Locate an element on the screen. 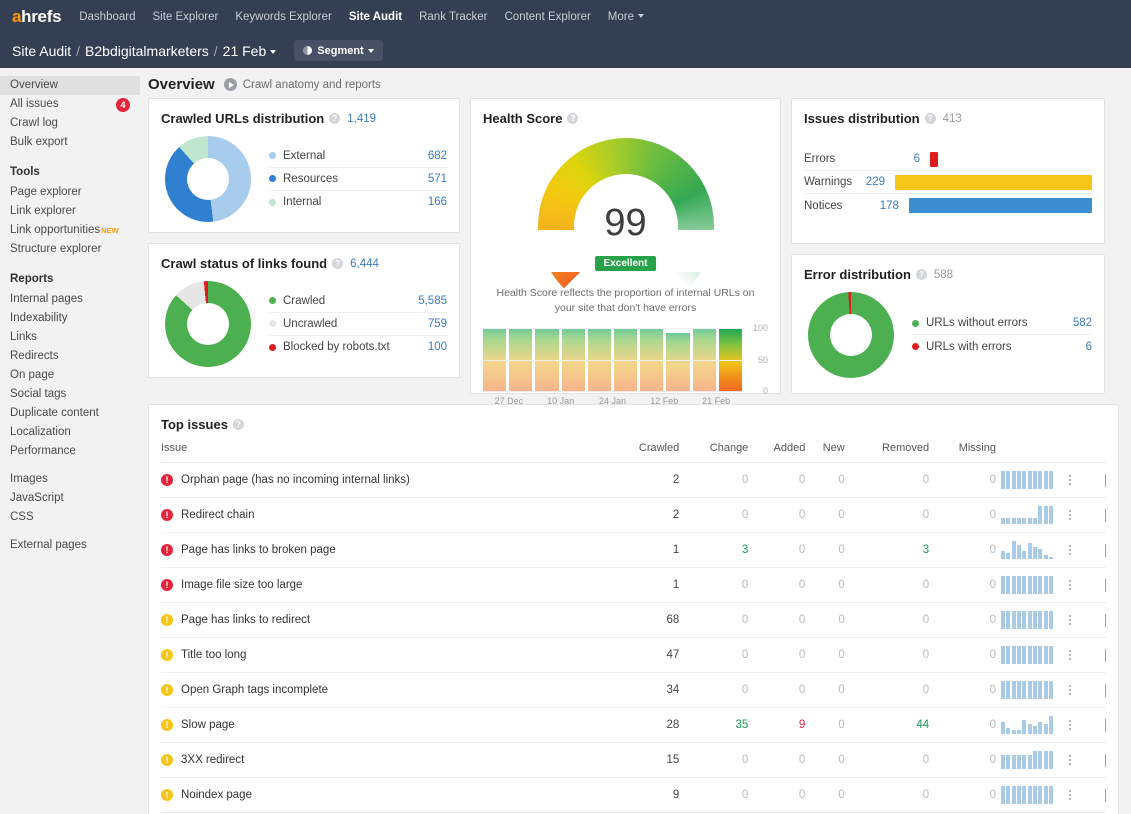 This screenshot has height=814, width=1131. sidebar-item-external-pages: External pages is located at coordinates (70, 545).